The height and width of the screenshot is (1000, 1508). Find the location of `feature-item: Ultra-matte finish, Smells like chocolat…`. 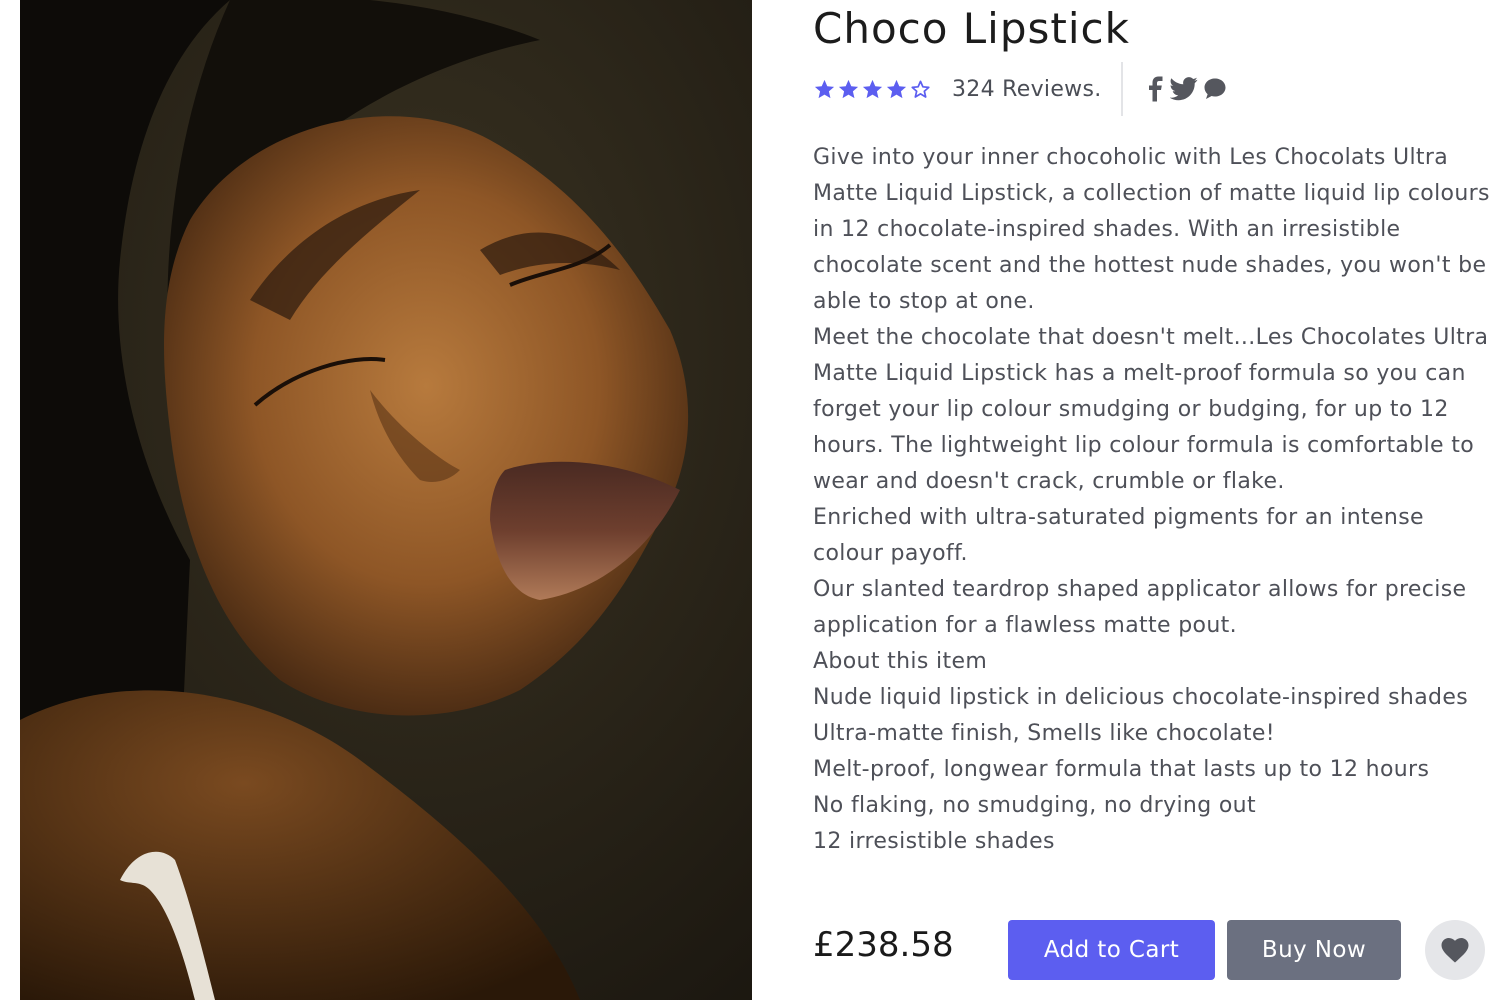

feature-item: Ultra-matte finish, Smells like chocolat… is located at coordinates (1044, 733).